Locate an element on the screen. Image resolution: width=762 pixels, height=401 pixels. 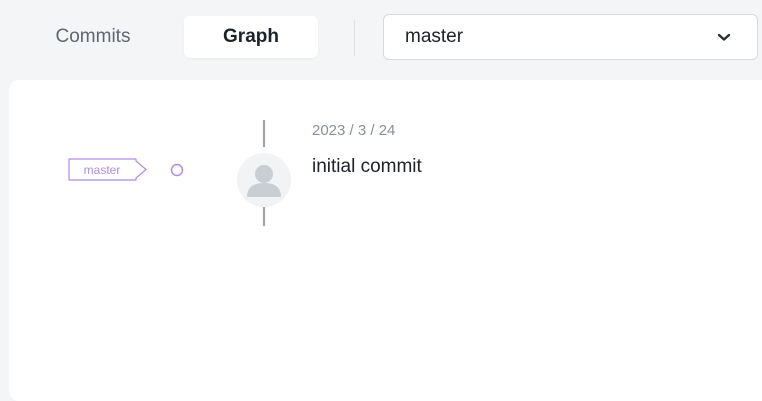
commit-date: 2023 / 3 / 24 is located at coordinates (354, 130).